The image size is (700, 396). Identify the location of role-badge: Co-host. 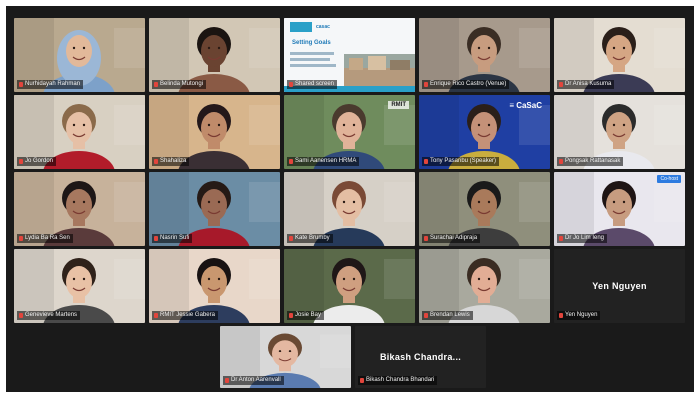
(669, 179).